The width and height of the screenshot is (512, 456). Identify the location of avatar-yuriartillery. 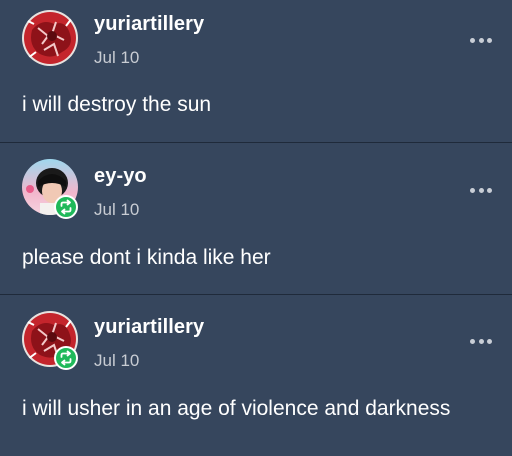
(50, 38).